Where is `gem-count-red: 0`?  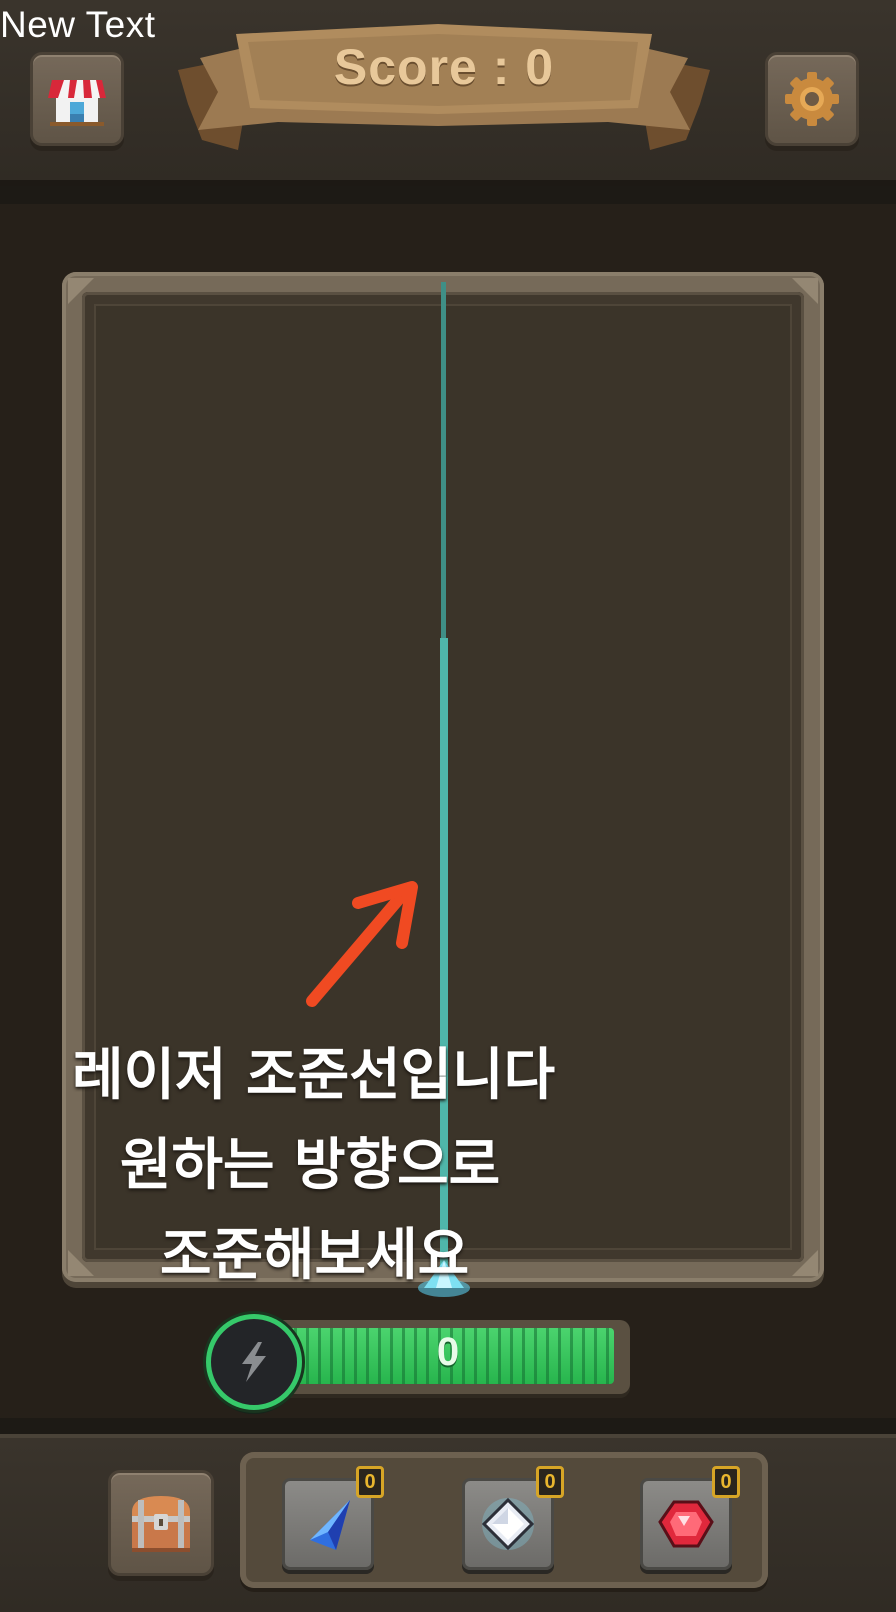
gem-count-red: 0 is located at coordinates (726, 1482).